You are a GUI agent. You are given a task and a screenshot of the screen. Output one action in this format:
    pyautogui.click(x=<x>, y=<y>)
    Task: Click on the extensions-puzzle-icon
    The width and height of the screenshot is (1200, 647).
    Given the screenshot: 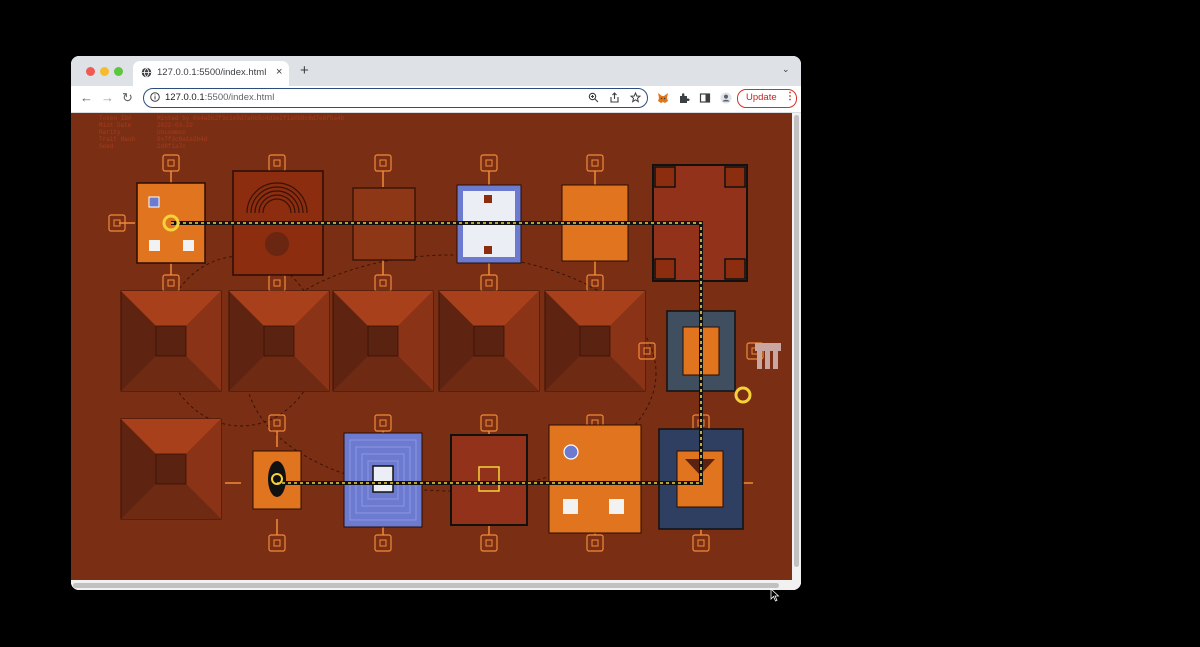 What is the action you would take?
    pyautogui.click(x=684, y=98)
    